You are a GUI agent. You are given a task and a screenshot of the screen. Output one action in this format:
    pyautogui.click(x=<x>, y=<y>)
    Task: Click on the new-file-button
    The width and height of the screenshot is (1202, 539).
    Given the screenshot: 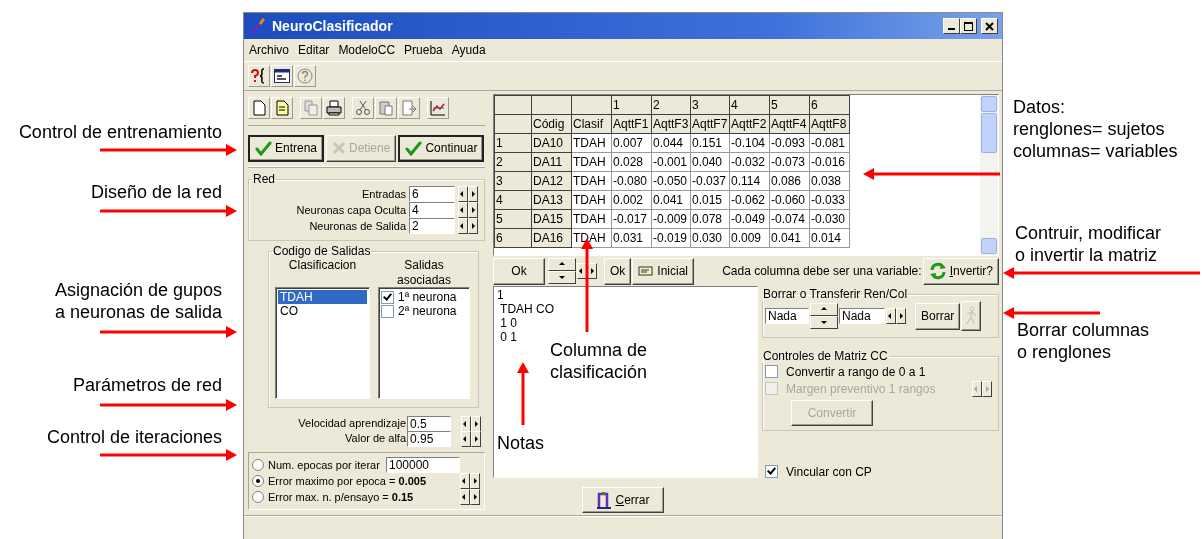 What is the action you would take?
    pyautogui.click(x=259, y=108)
    